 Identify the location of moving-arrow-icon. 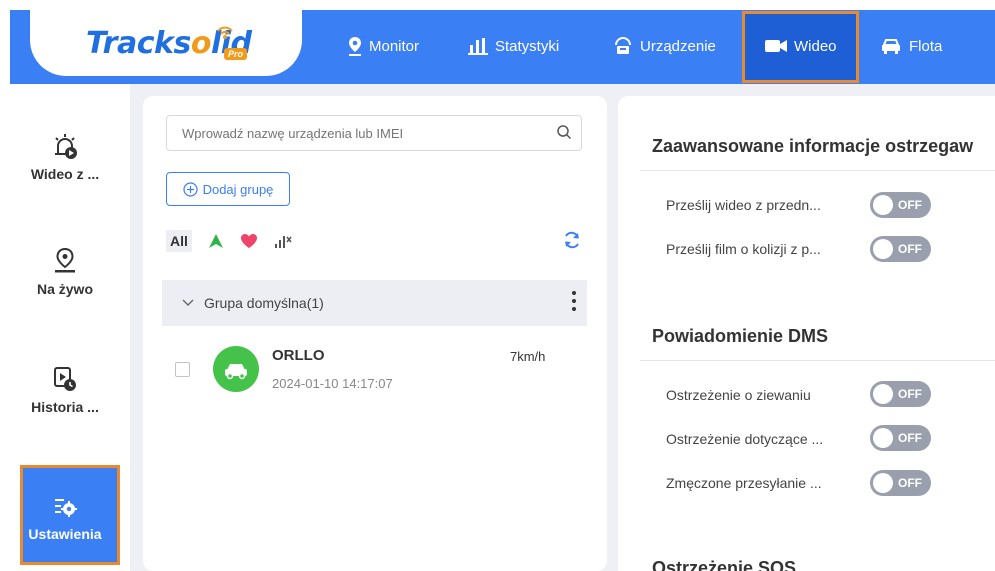
(216, 241).